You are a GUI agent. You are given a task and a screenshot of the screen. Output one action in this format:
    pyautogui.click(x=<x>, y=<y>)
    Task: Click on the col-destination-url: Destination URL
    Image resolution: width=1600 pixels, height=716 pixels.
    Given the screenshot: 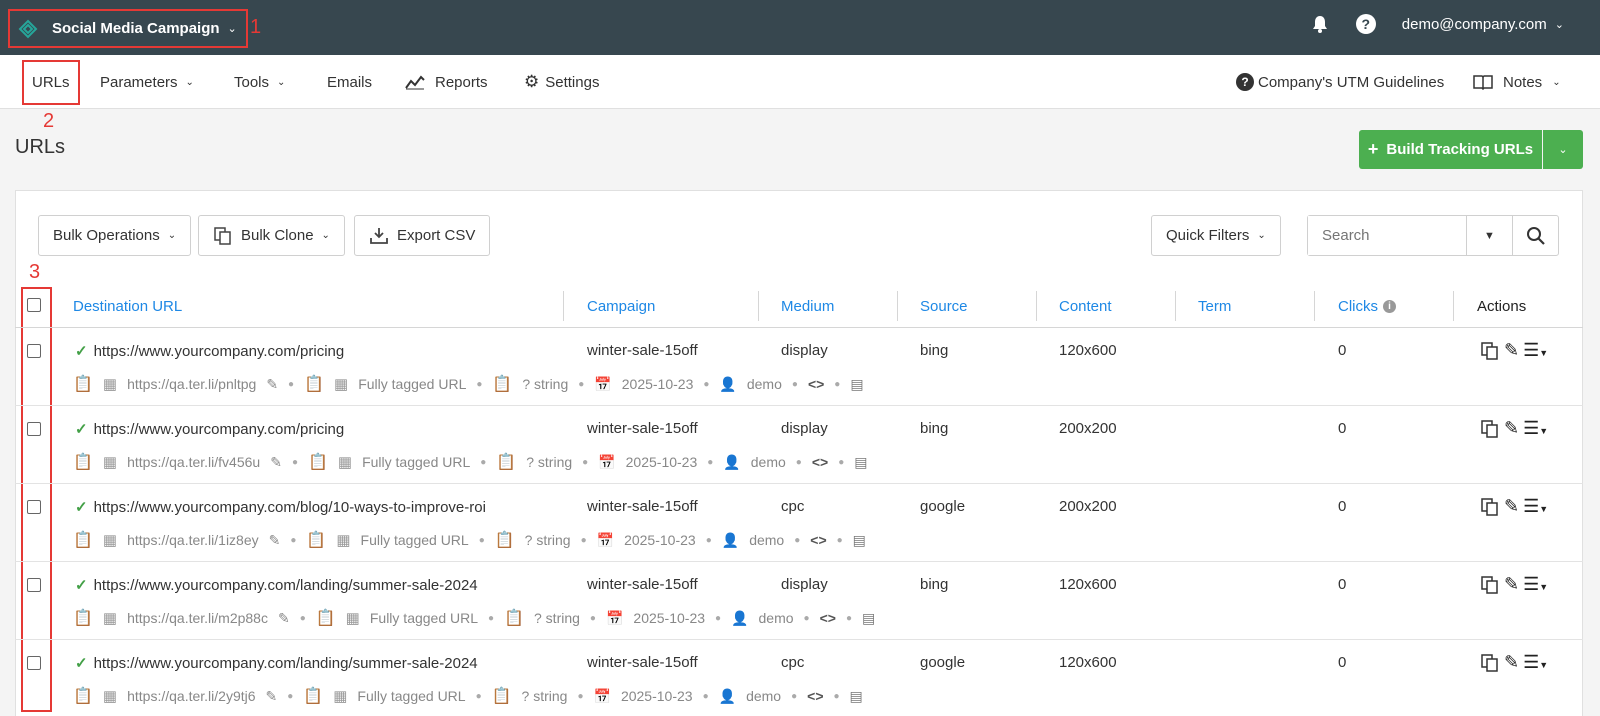 What is the action you would take?
    pyautogui.click(x=127, y=306)
    